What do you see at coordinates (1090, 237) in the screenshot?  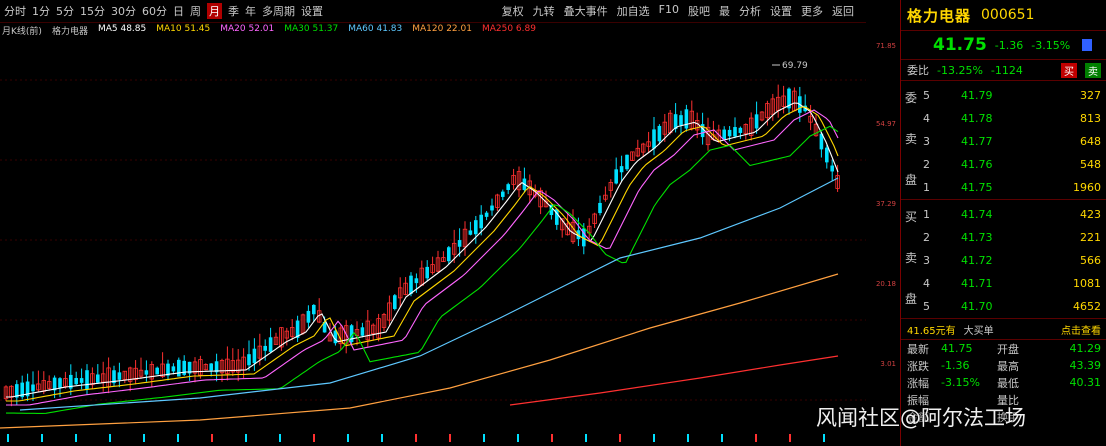 I see `order-volume: 221` at bounding box center [1090, 237].